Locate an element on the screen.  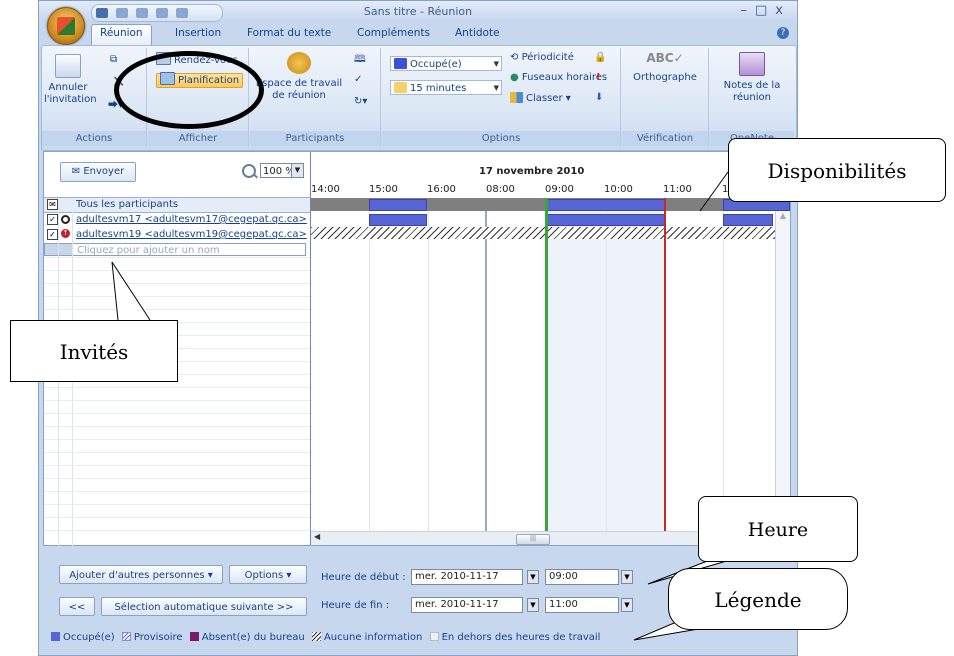
hour-label: 15:00 is located at coordinates (383, 189).